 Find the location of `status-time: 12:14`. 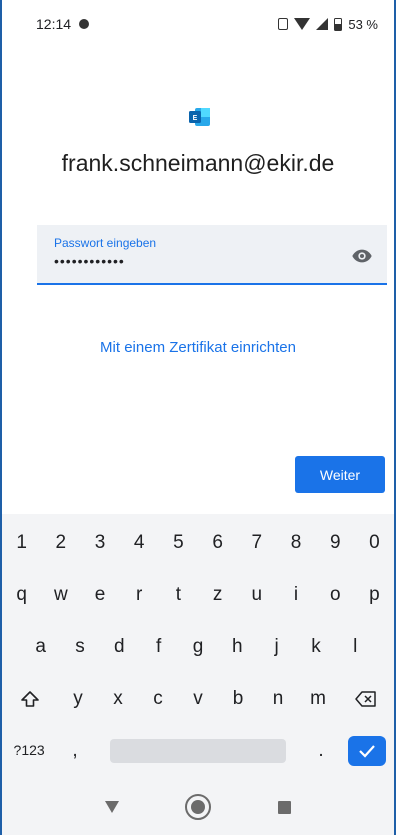

status-time: 12:14 is located at coordinates (54, 24).